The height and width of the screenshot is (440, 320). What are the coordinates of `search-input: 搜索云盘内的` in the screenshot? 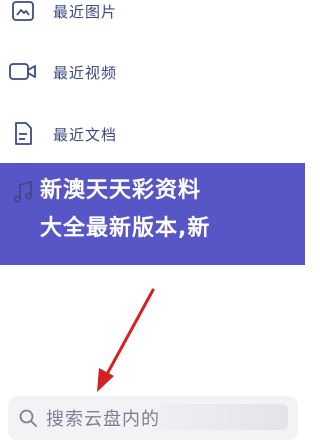 It's located at (103, 418).